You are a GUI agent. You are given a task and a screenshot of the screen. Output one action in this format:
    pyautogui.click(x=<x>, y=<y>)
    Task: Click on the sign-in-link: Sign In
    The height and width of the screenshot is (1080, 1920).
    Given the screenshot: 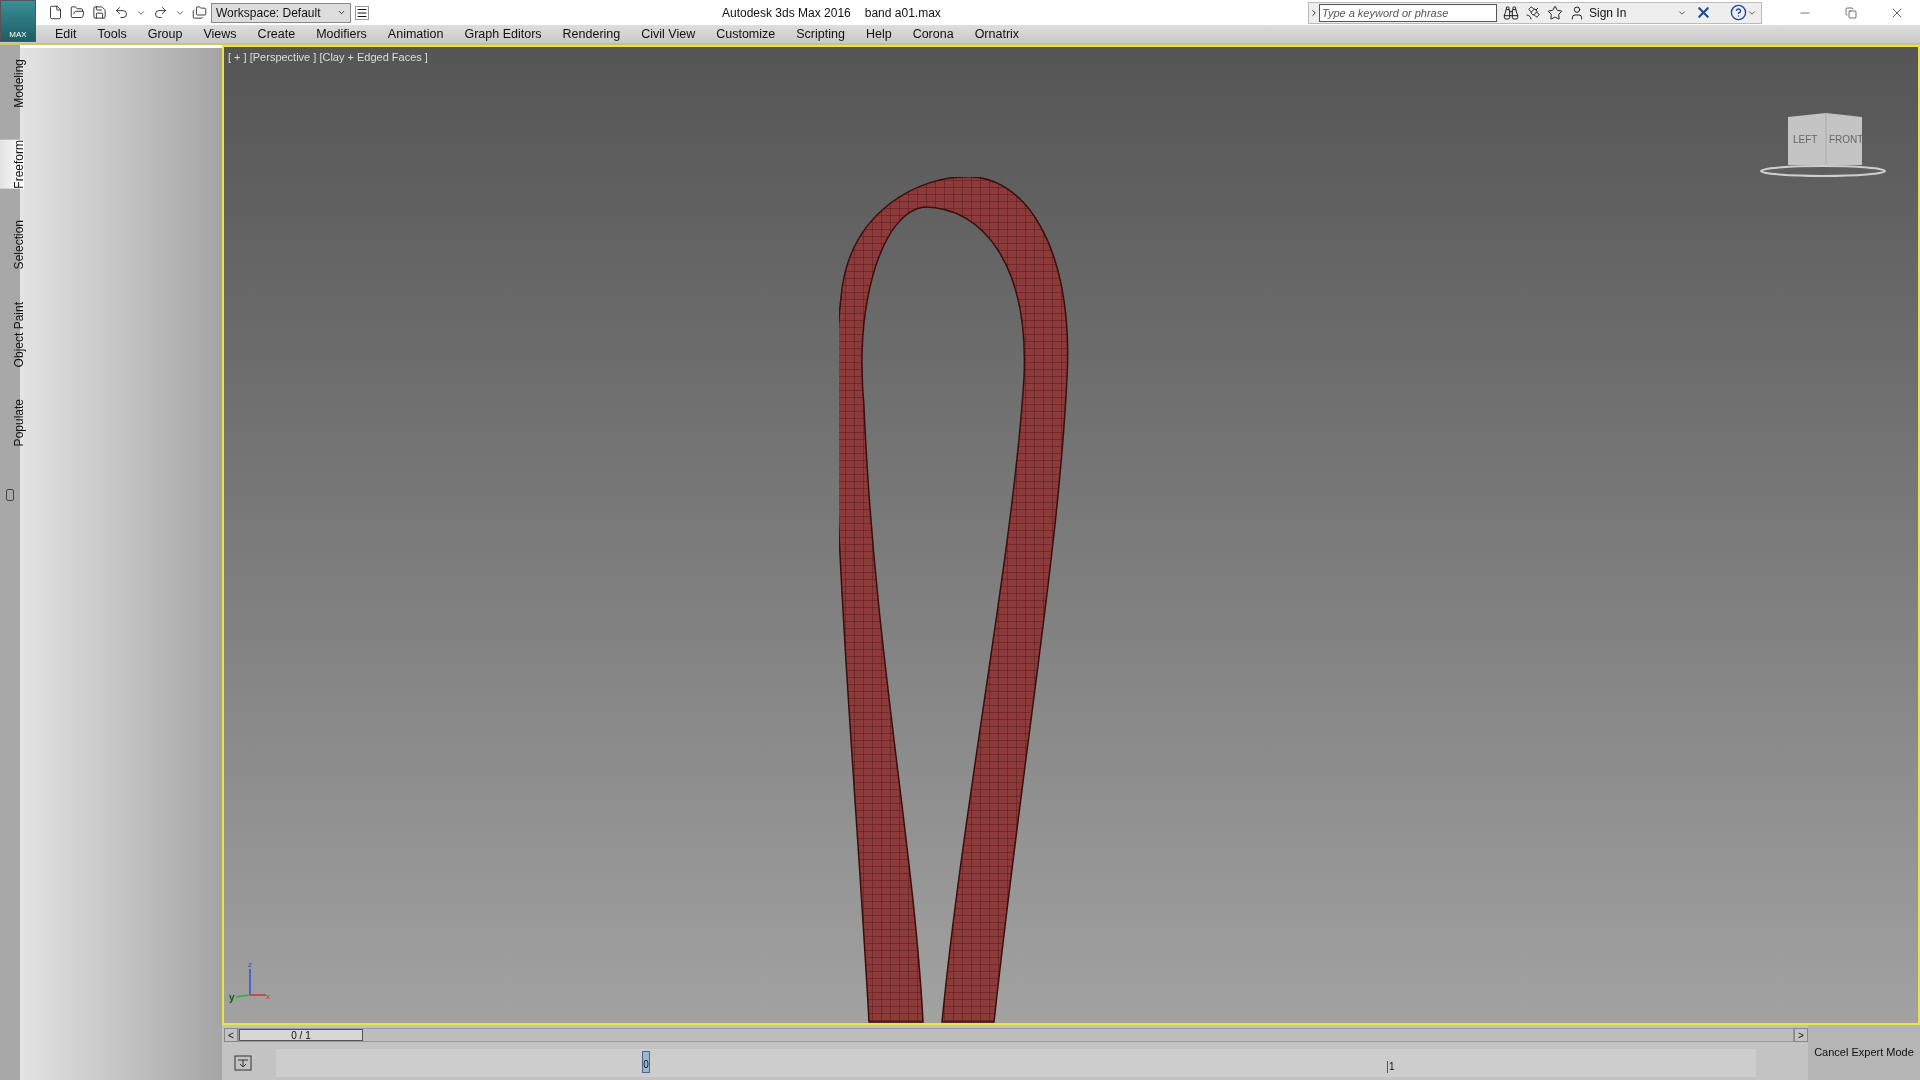 What is the action you would take?
    pyautogui.click(x=1633, y=12)
    